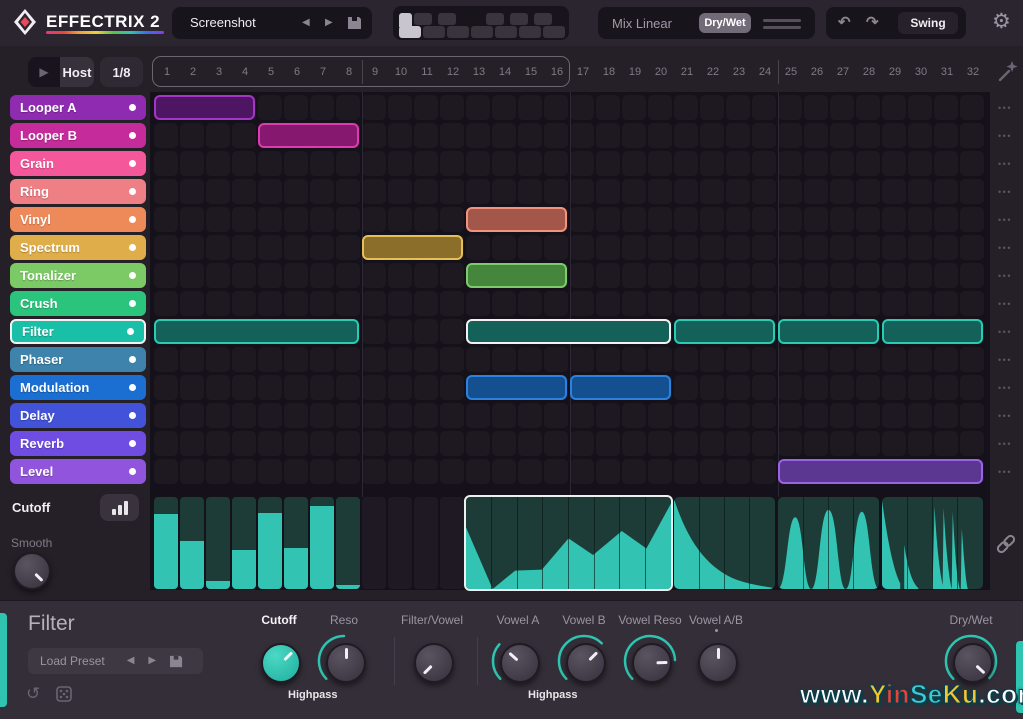 The height and width of the screenshot is (719, 1023). Describe the element at coordinates (78, 107) in the screenshot. I see `sidebar-item-looper-a: Looper A` at that location.